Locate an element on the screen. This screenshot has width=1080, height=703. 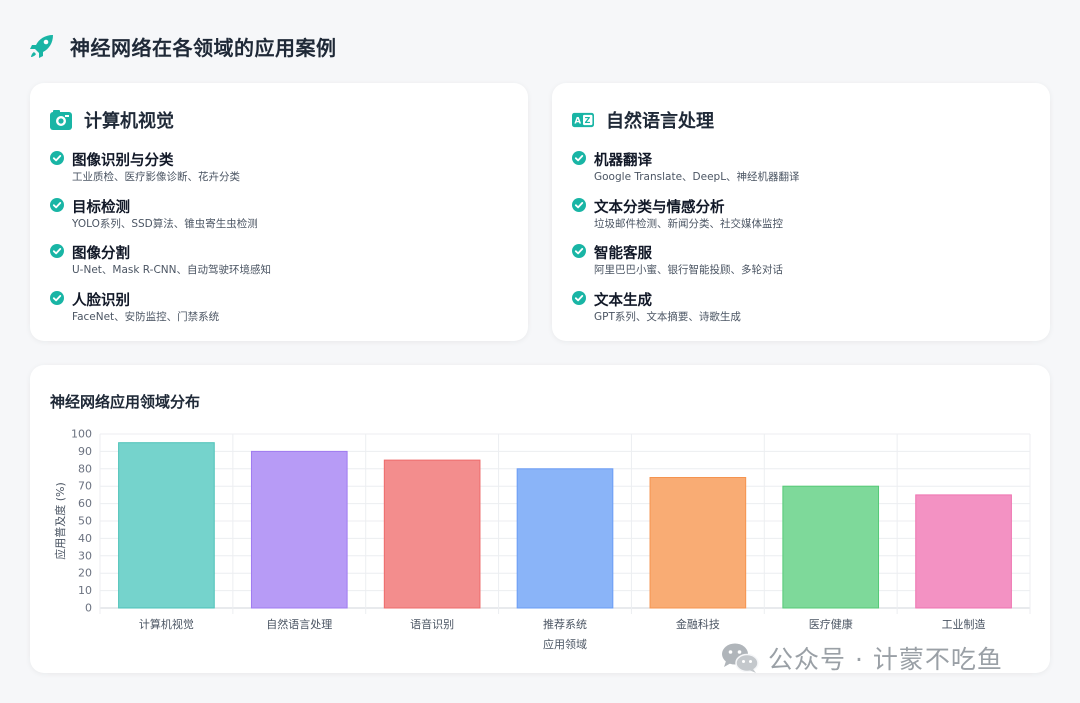
item-title: 人脸识别 is located at coordinates (101, 300).